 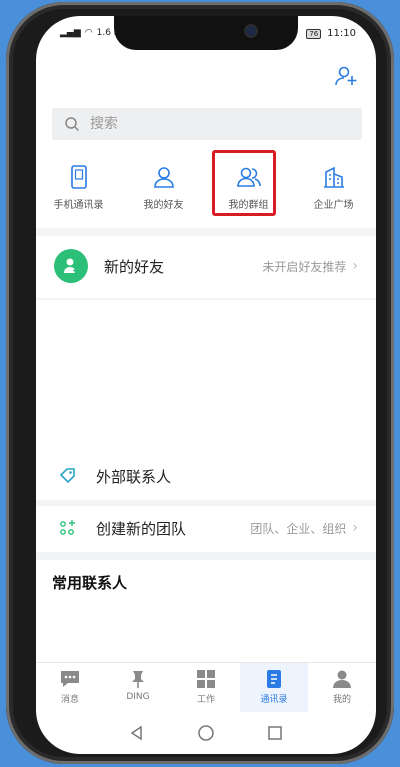 I want to click on system-nav-bar, so click(x=206, y=733).